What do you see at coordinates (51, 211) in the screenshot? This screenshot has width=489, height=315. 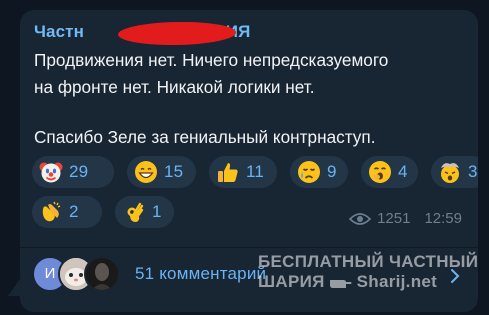 I see `clapping-hands-icon` at bounding box center [51, 211].